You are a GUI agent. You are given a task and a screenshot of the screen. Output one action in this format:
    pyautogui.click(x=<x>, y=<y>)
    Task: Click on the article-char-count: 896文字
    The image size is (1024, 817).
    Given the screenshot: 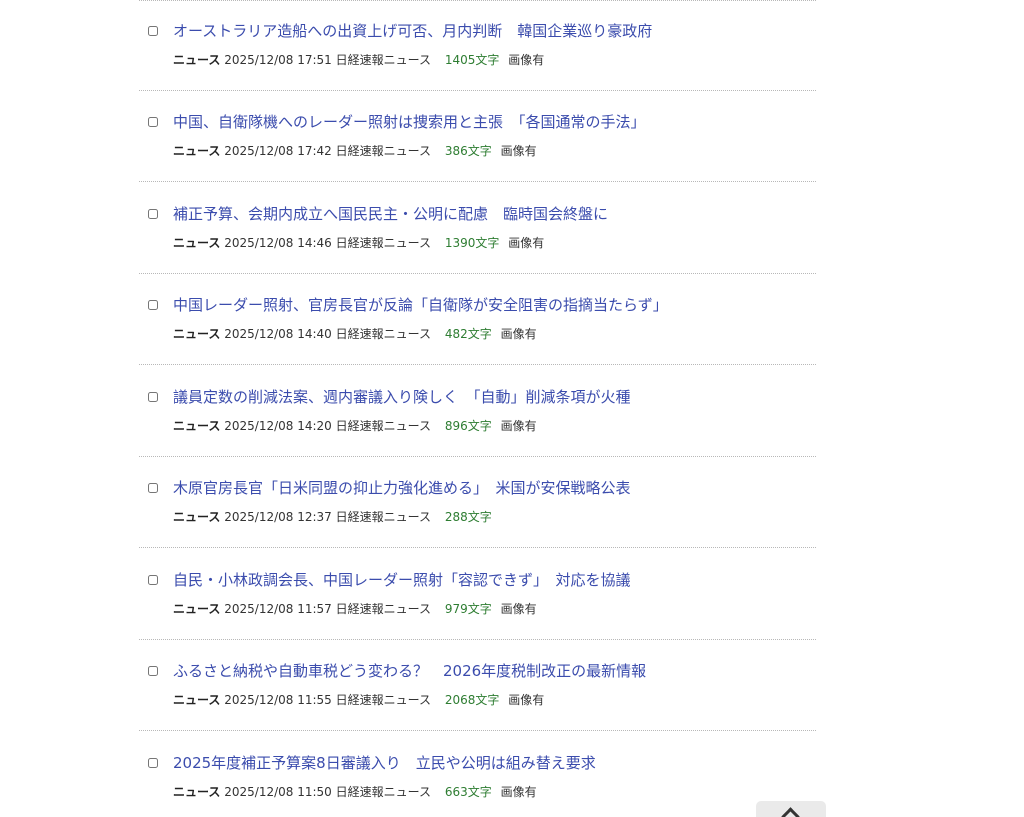 What is the action you would take?
    pyautogui.click(x=468, y=426)
    